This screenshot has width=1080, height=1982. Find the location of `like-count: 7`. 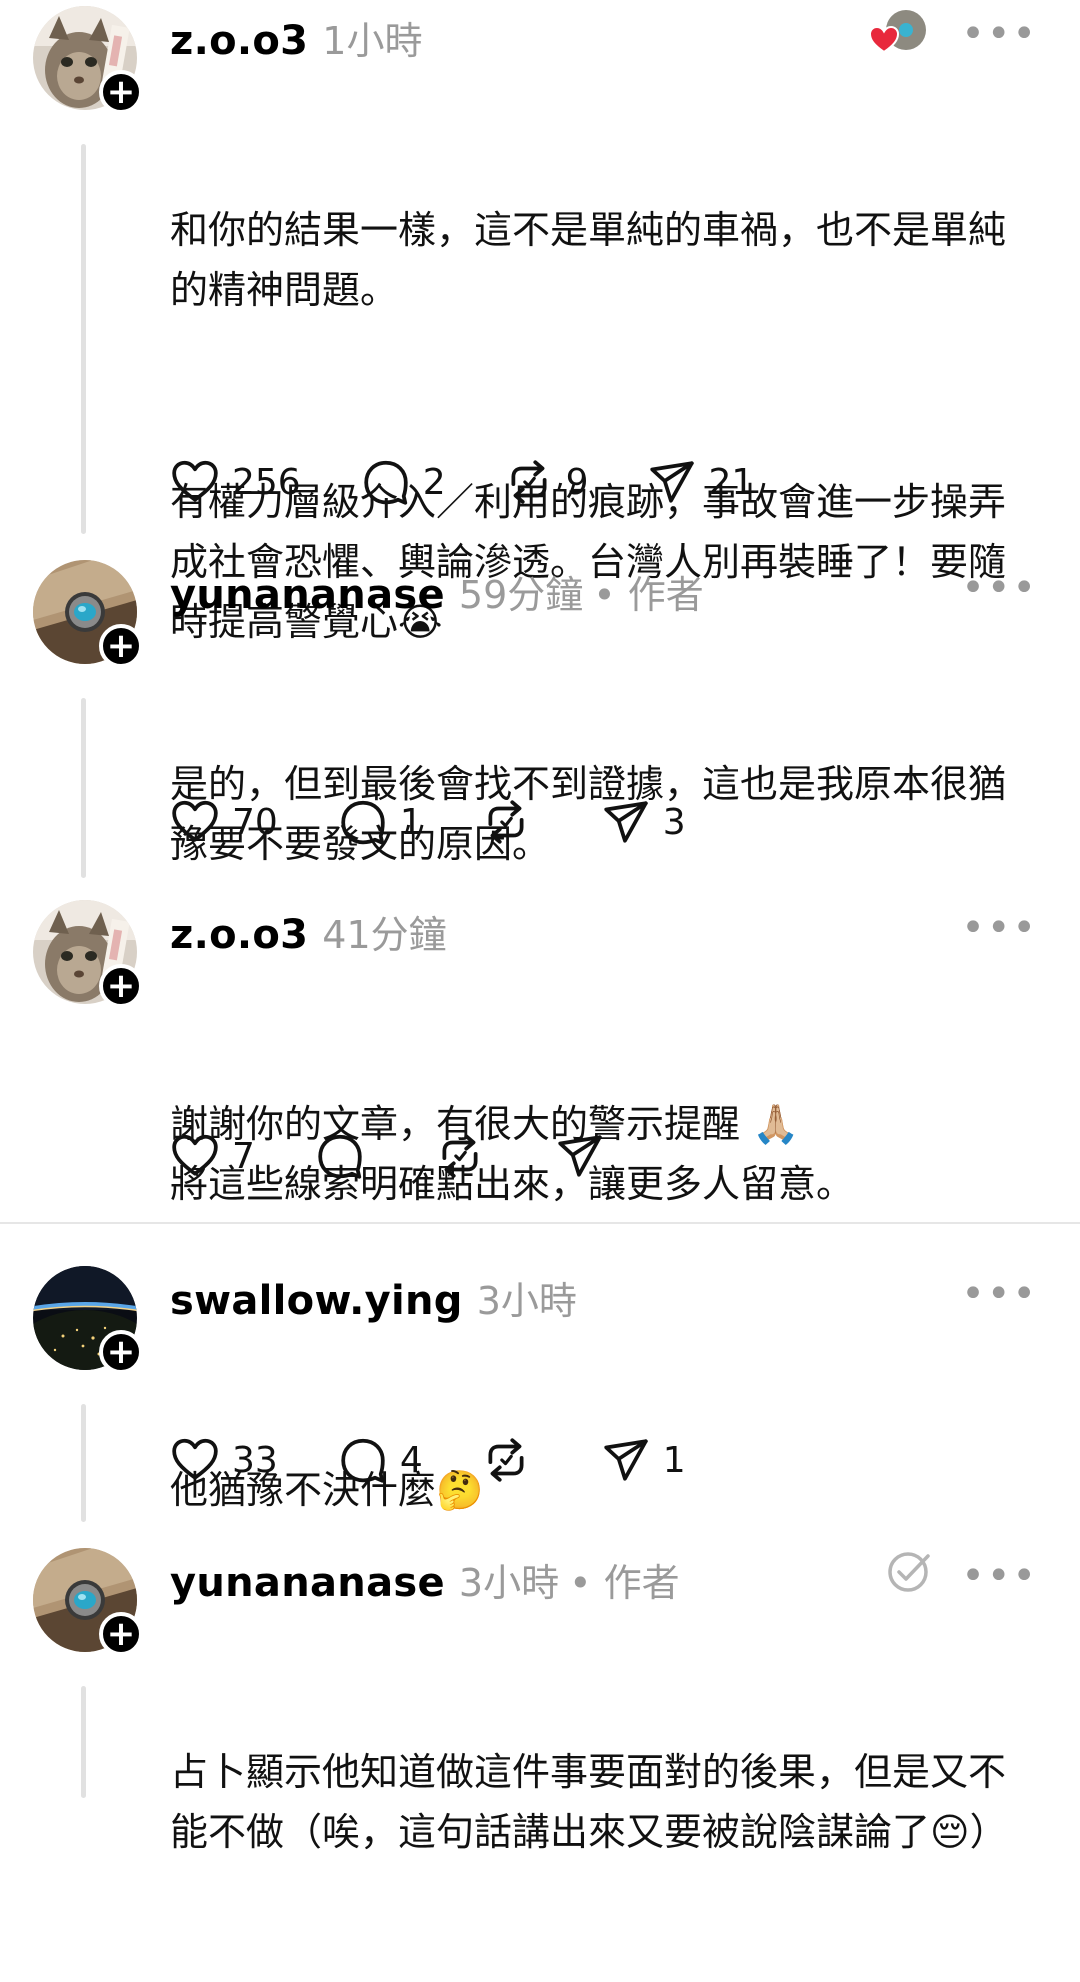

like-count: 7 is located at coordinates (243, 1156).